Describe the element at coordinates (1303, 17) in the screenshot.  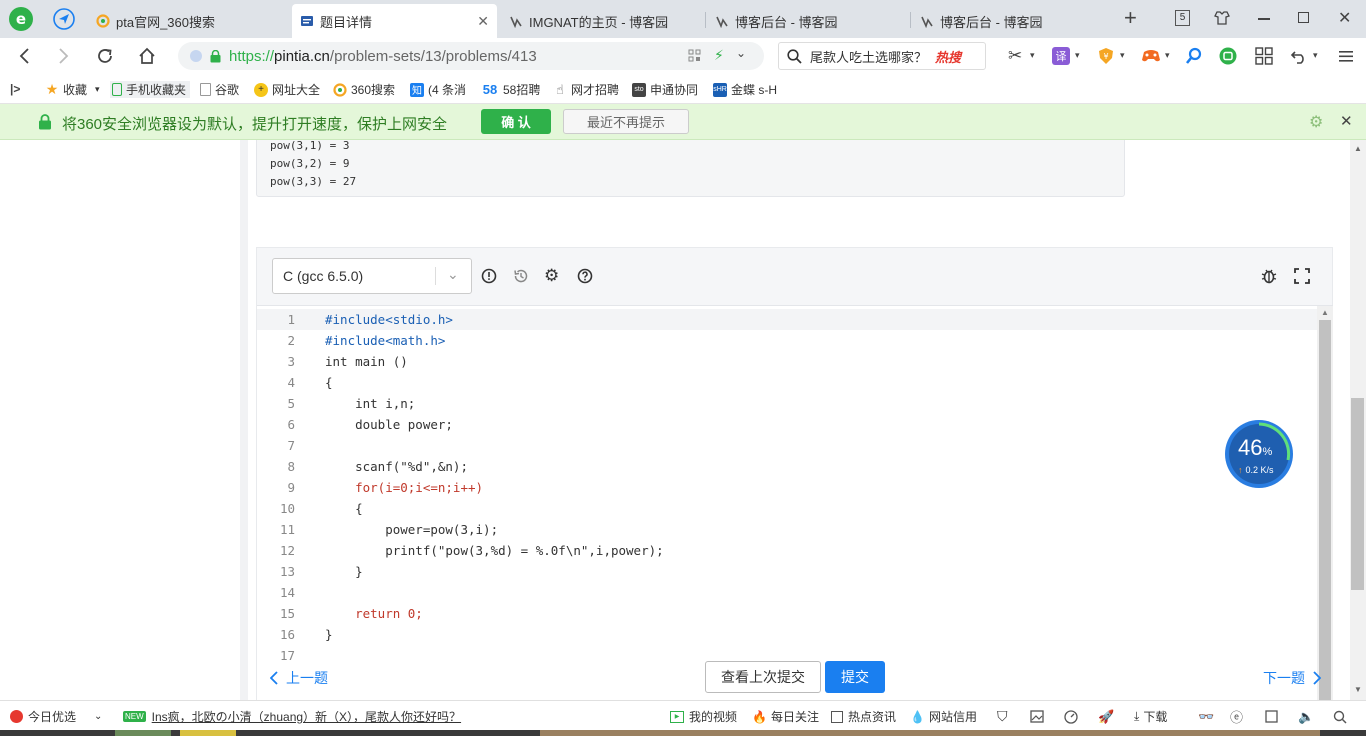
I see `restore-icon` at that location.